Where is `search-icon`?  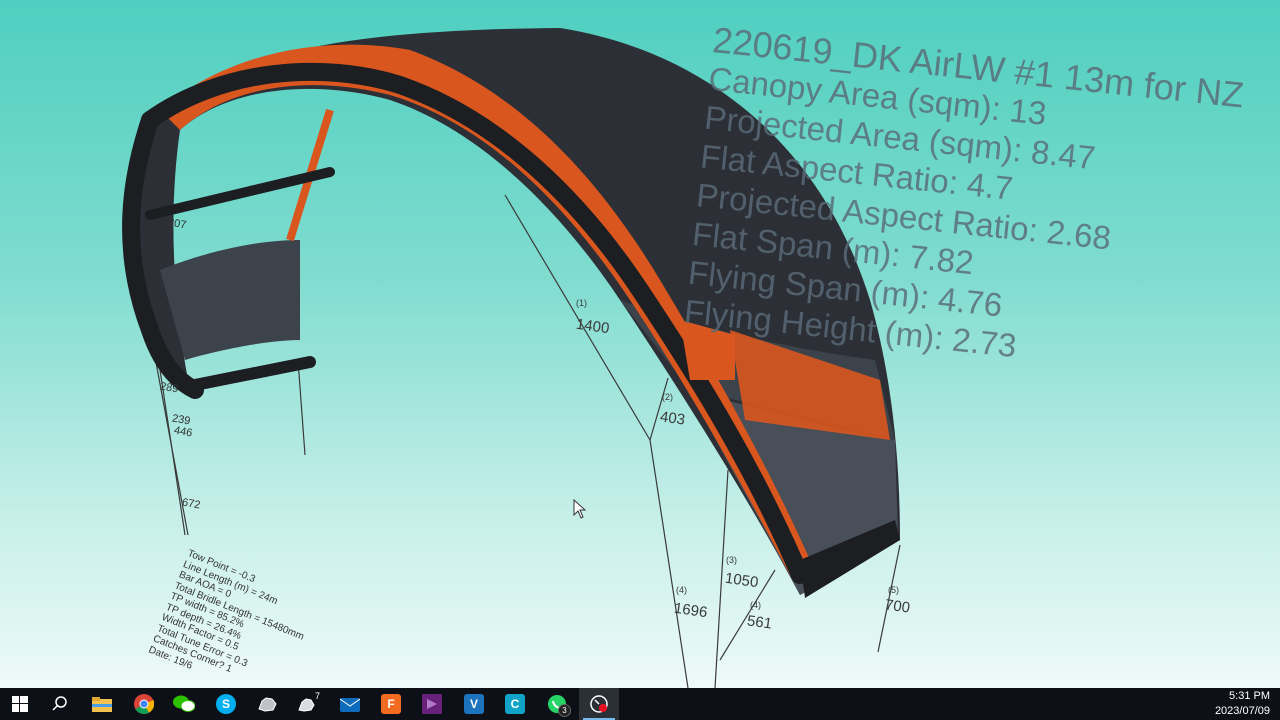 search-icon is located at coordinates (59, 703).